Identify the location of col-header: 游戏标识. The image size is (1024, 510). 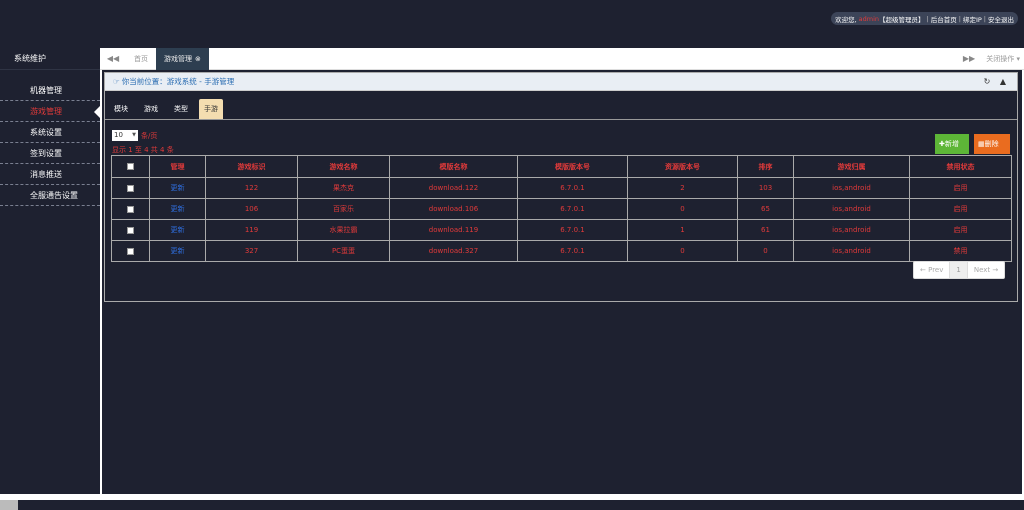
(251, 166).